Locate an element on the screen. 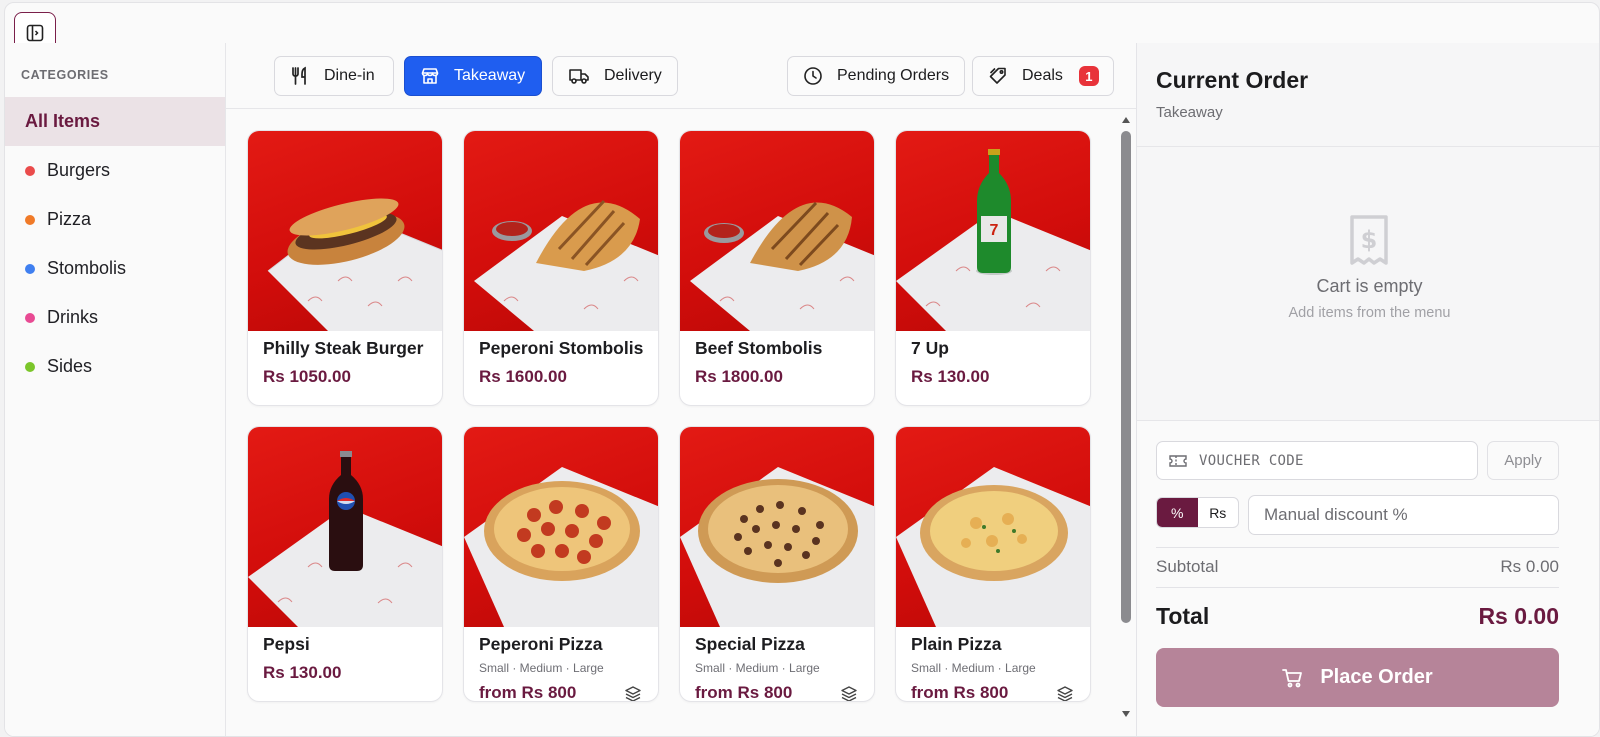 The width and height of the screenshot is (1600, 737). product-name: Special Pizza is located at coordinates (750, 644).